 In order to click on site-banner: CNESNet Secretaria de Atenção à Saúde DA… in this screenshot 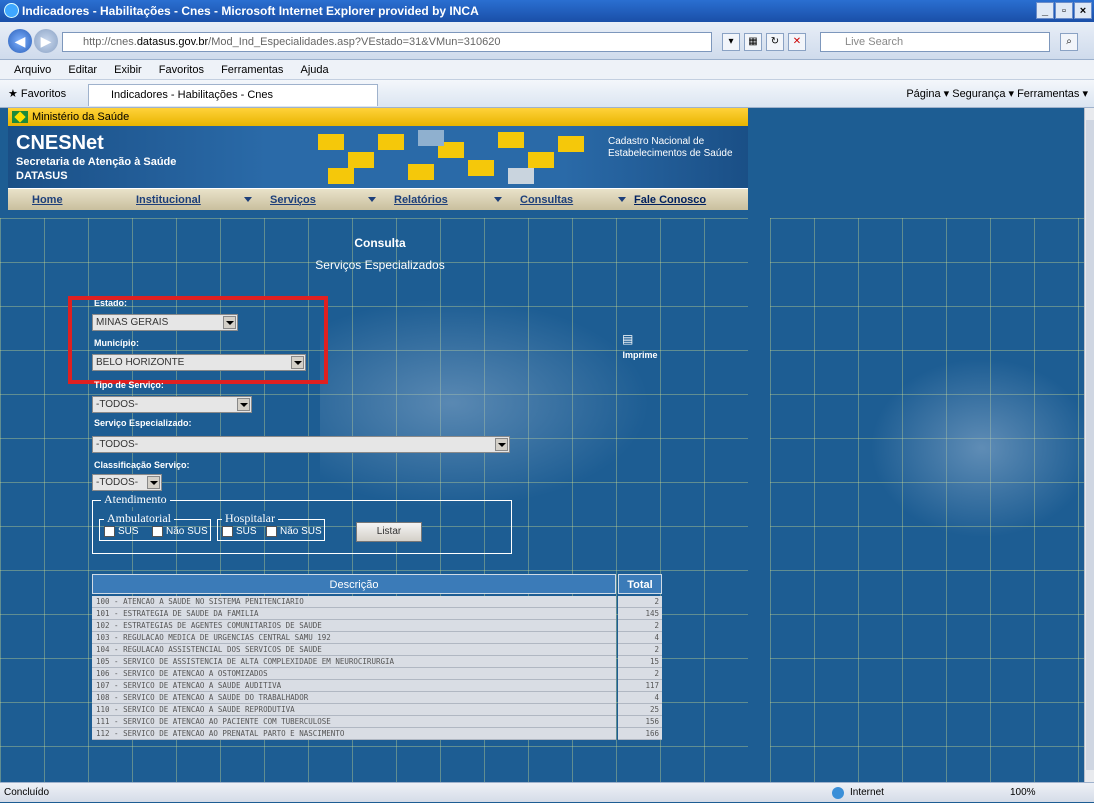, I will do `click(378, 157)`.